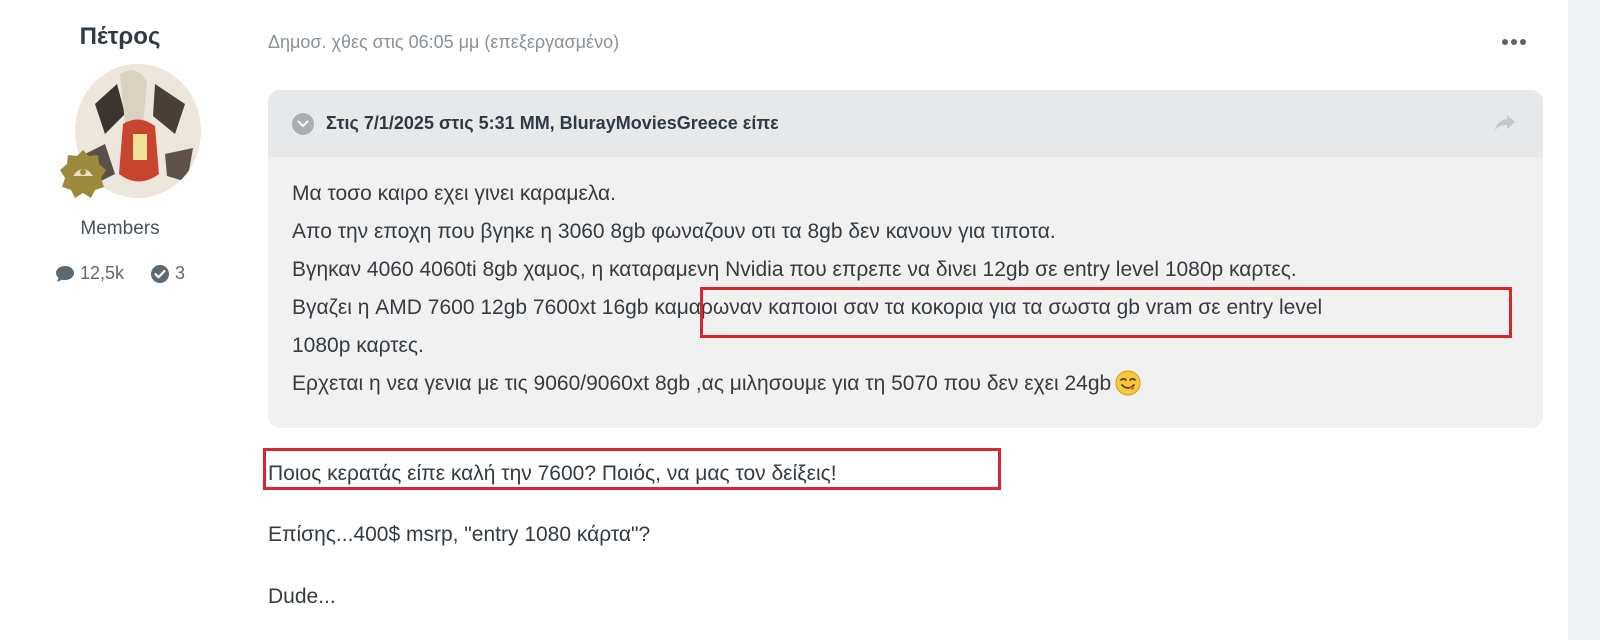 This screenshot has width=1600, height=640. What do you see at coordinates (120, 228) in the screenshot?
I see `member-group: Members` at bounding box center [120, 228].